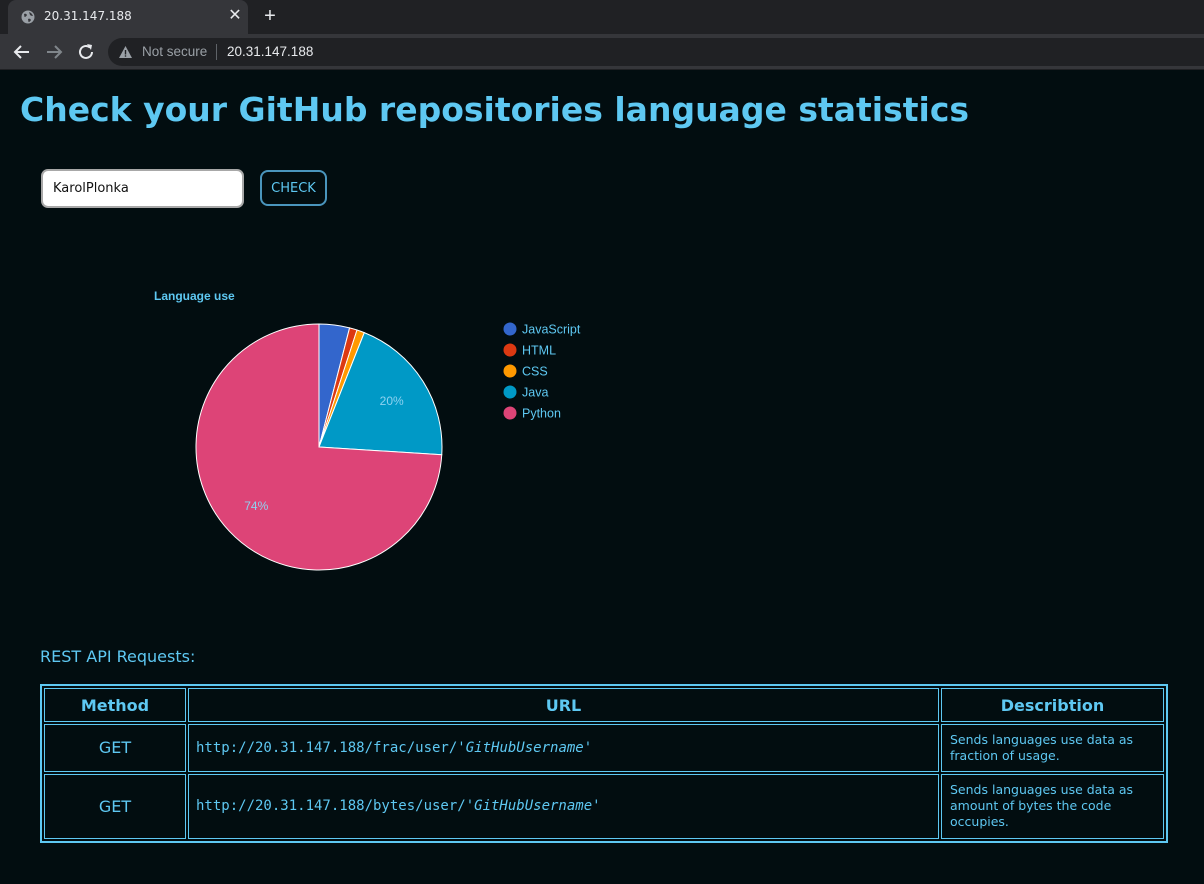 The width and height of the screenshot is (1204, 884). Describe the element at coordinates (1052, 705) in the screenshot. I see `header-description: Describtion` at that location.